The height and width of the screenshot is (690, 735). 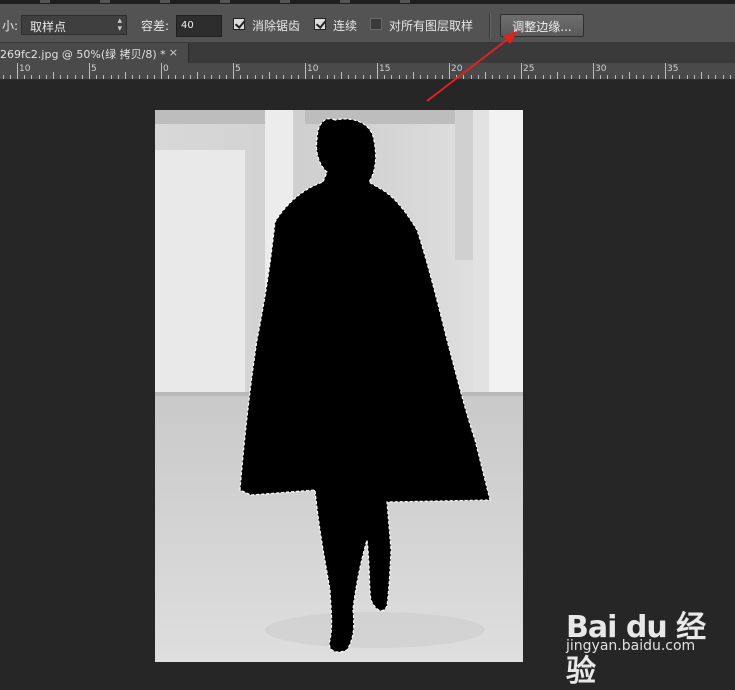 What do you see at coordinates (529, 69) in the screenshot?
I see `ruler-label: 25` at bounding box center [529, 69].